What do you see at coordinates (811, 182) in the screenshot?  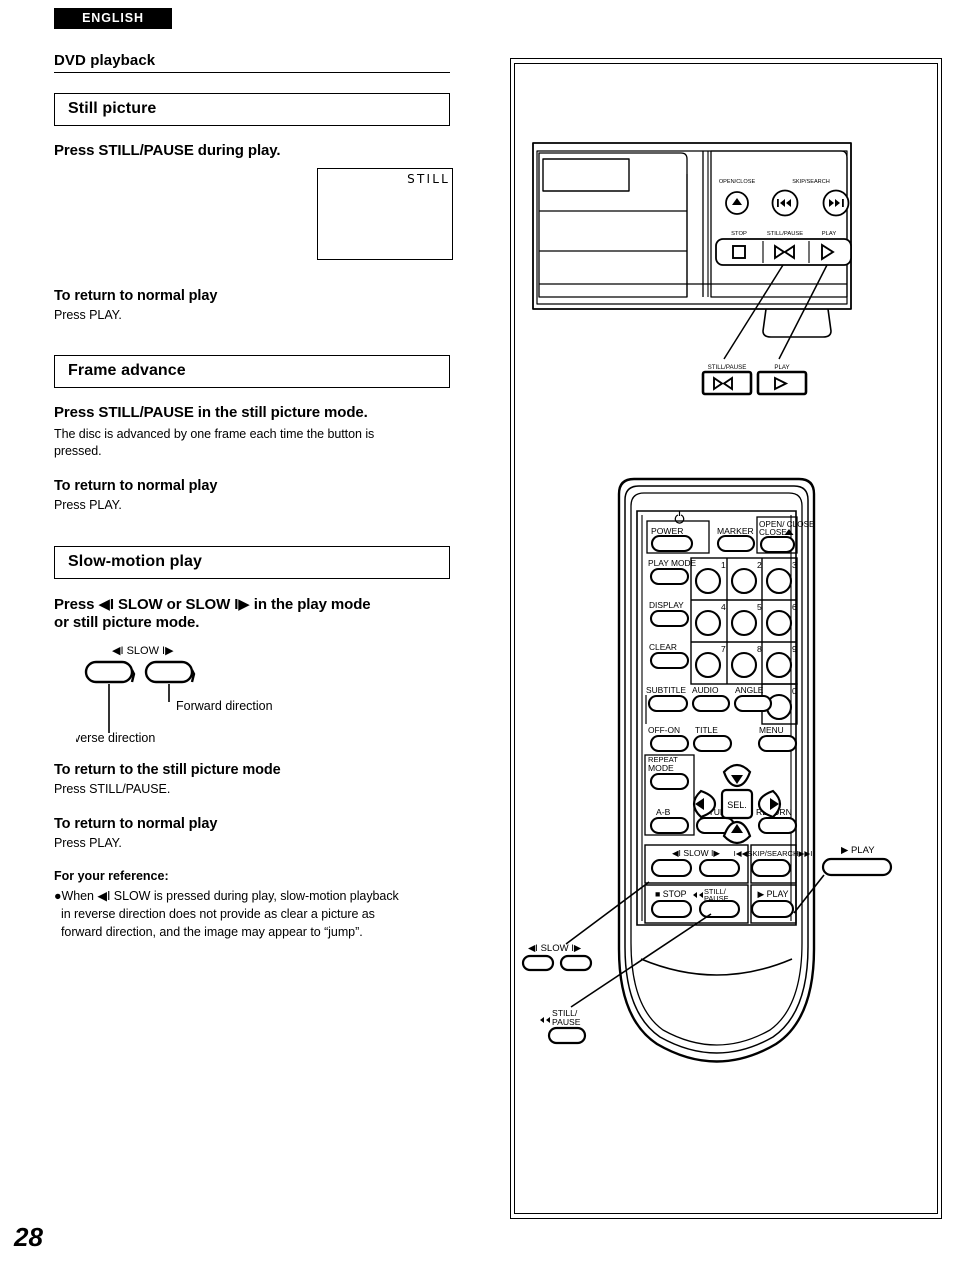 I see `label-skip-search: SKIP/SEARCH` at bounding box center [811, 182].